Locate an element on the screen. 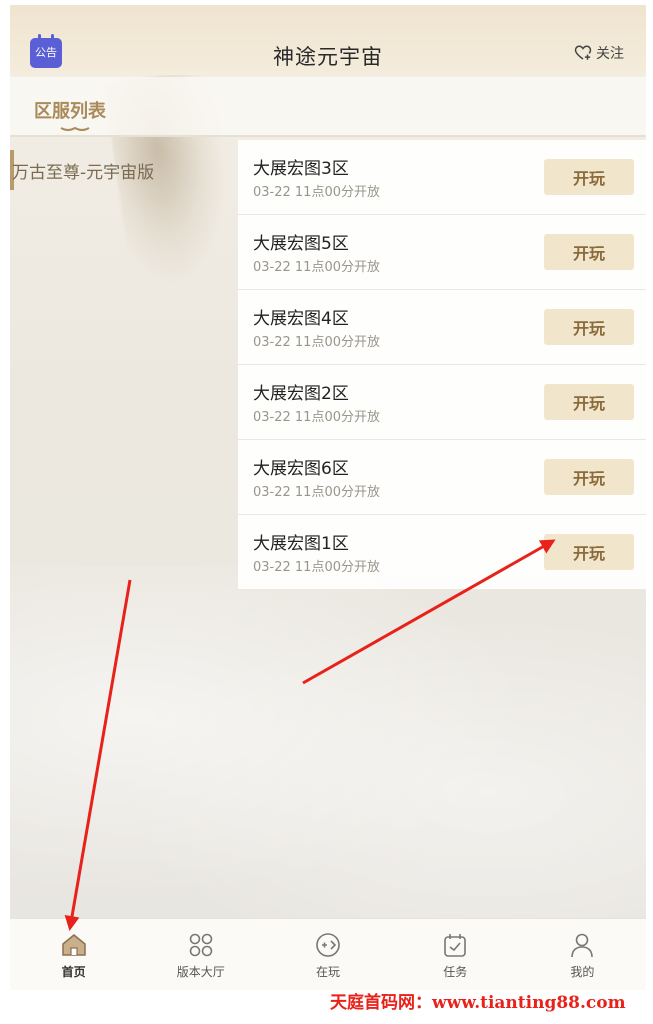 The width and height of the screenshot is (653, 1024). nav-playing: 在玩 is located at coordinates (327, 954).